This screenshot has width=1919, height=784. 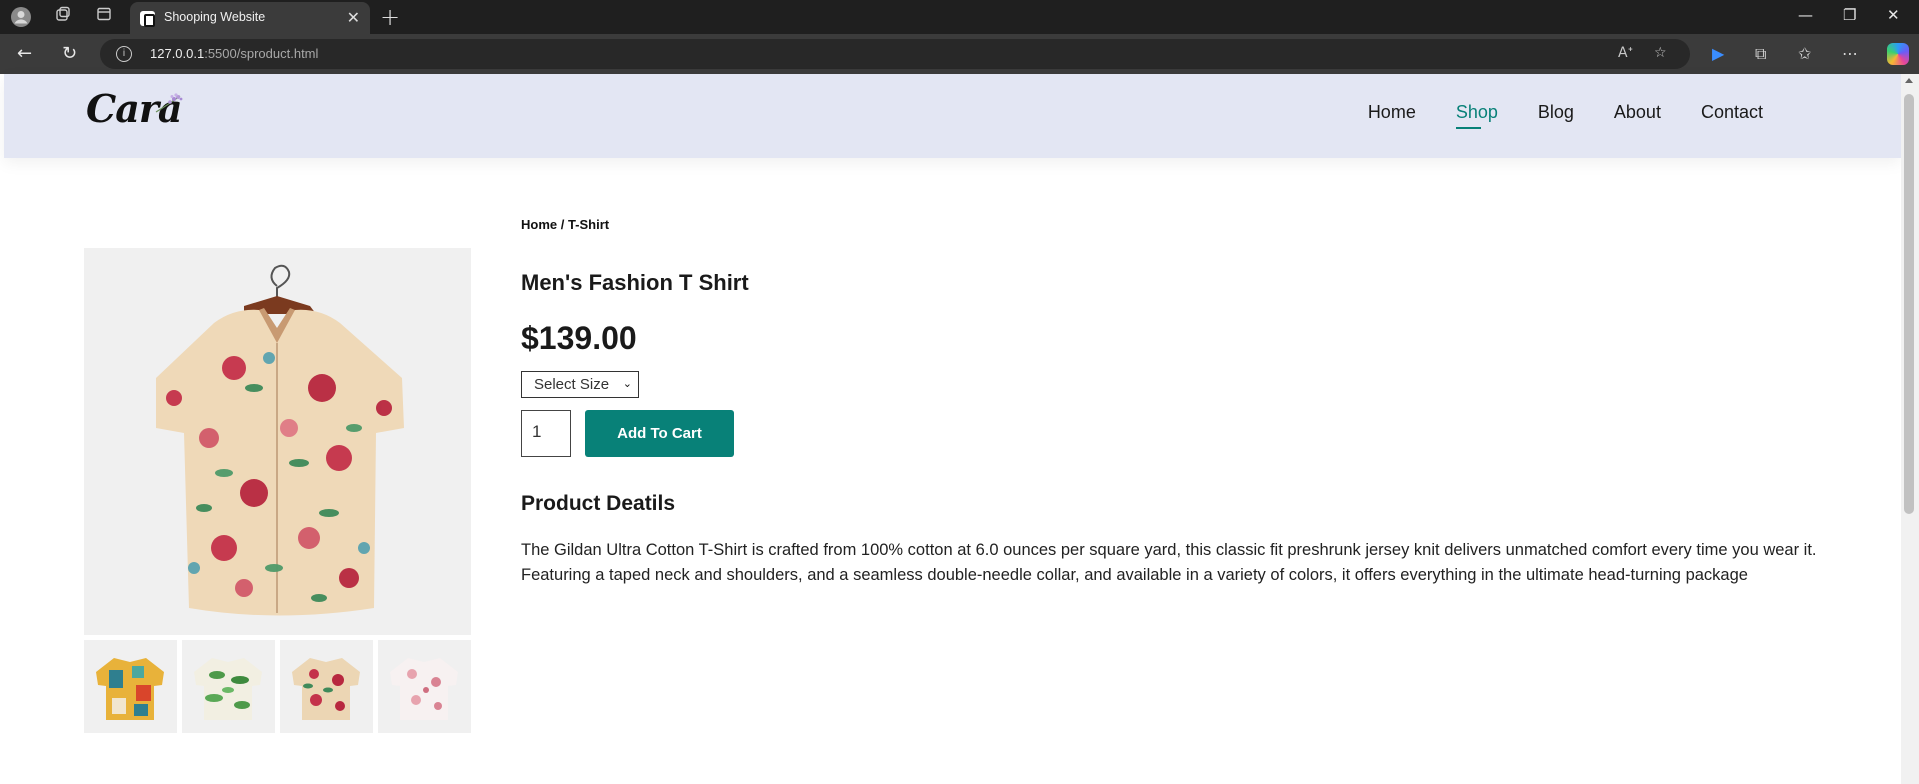 I want to click on size-select-value: Select Size, so click(x=572, y=384).